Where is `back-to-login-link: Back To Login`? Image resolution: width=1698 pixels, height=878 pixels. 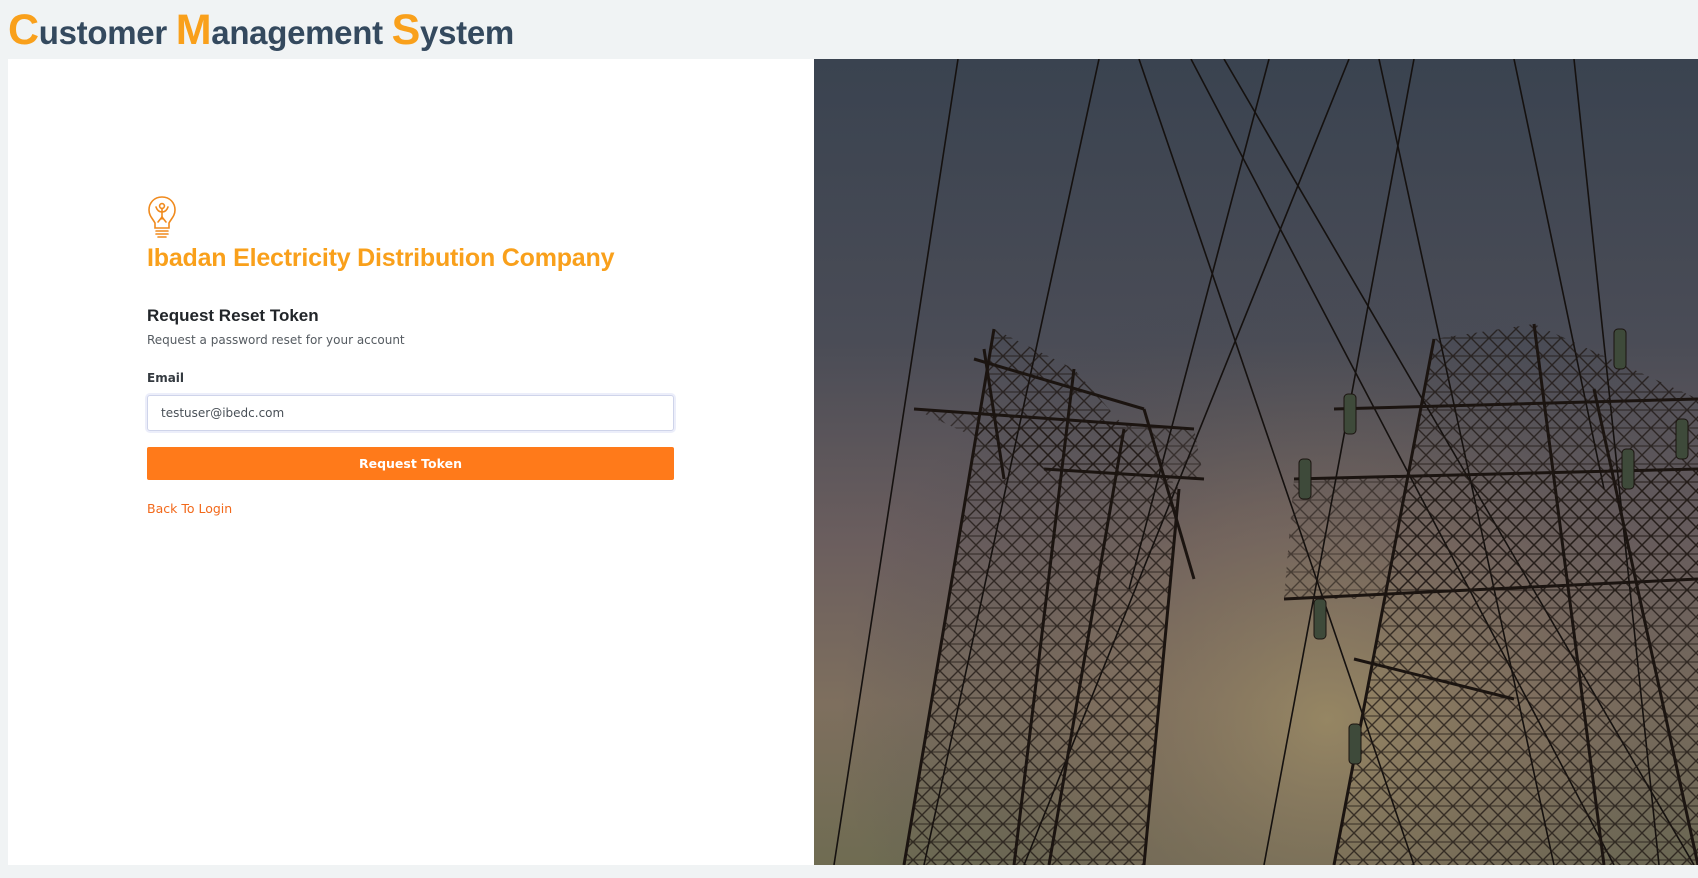 back-to-login-link: Back To Login is located at coordinates (189, 508).